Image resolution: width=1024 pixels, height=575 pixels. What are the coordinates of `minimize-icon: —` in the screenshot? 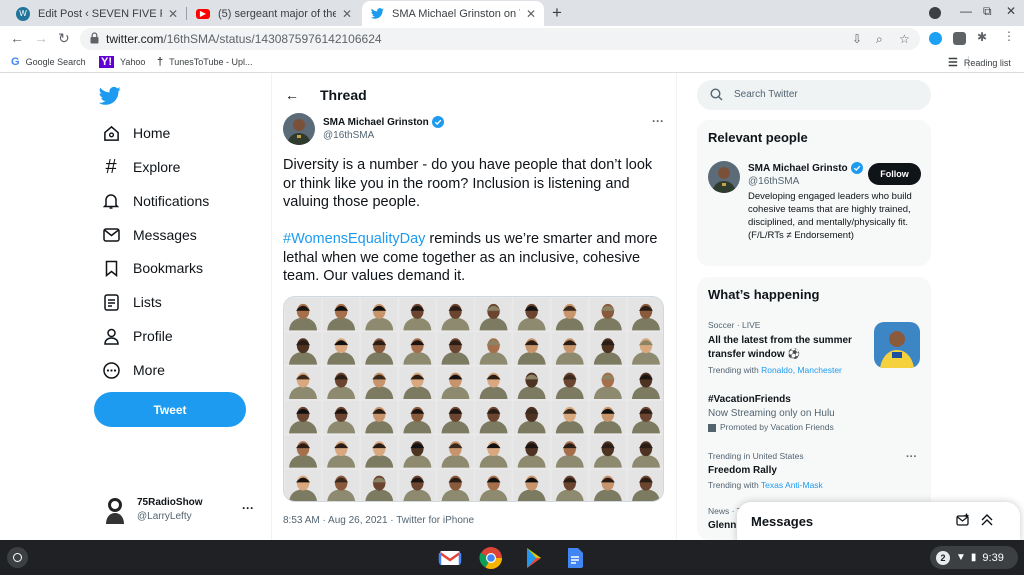 It's located at (966, 11).